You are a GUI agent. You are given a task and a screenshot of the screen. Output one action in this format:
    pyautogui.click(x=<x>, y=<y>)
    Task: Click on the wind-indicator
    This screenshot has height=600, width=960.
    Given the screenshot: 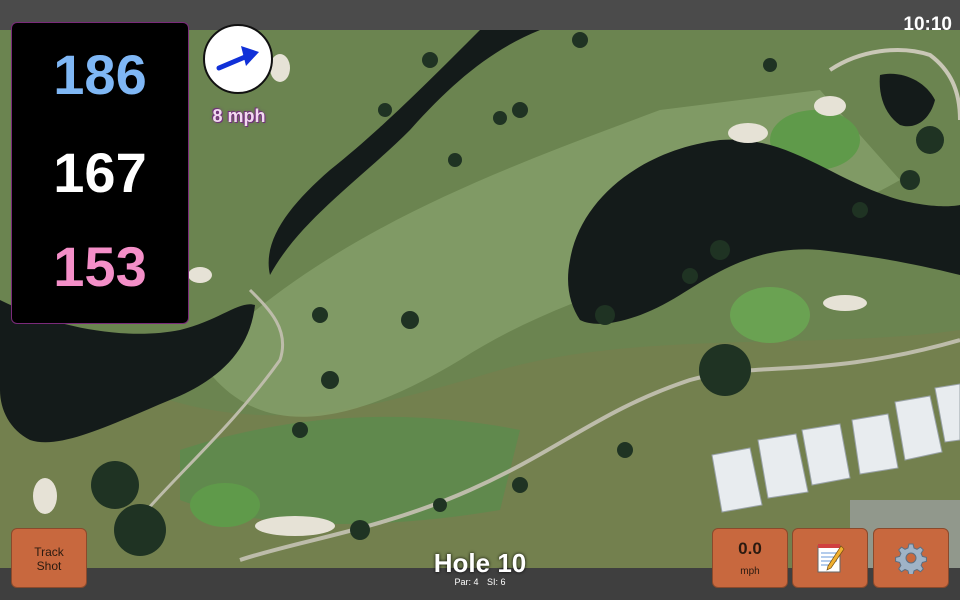 What is the action you would take?
    pyautogui.click(x=238, y=59)
    